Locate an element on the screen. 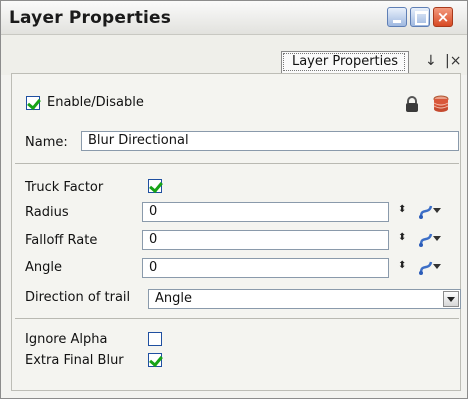 The height and width of the screenshot is (399, 468). extra-final-blur-label: Extra Final Blur is located at coordinates (74, 360).